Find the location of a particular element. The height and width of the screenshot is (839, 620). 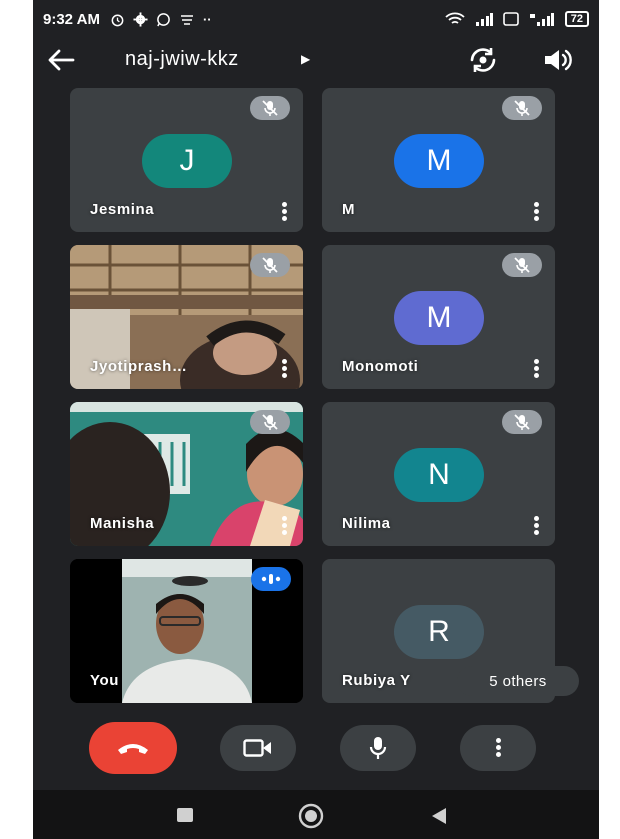

participant-name: Nilima is located at coordinates (366, 523).